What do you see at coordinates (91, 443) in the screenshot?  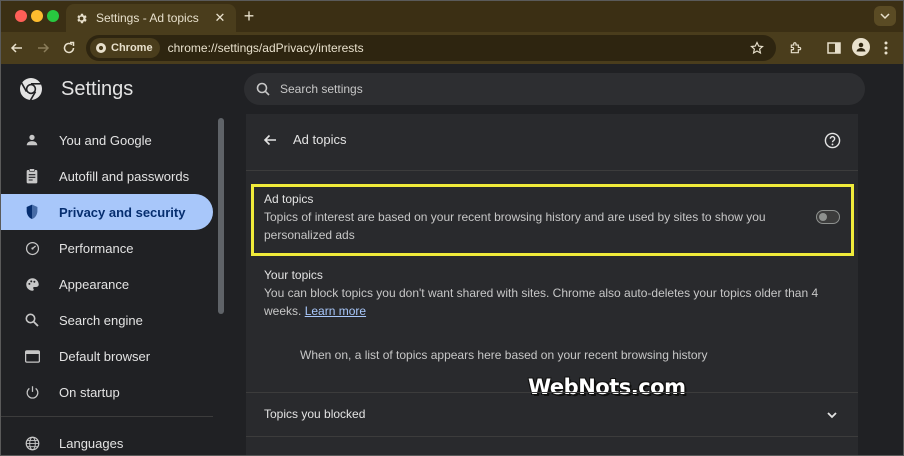 I see `sidebar-item-label: Languages` at bounding box center [91, 443].